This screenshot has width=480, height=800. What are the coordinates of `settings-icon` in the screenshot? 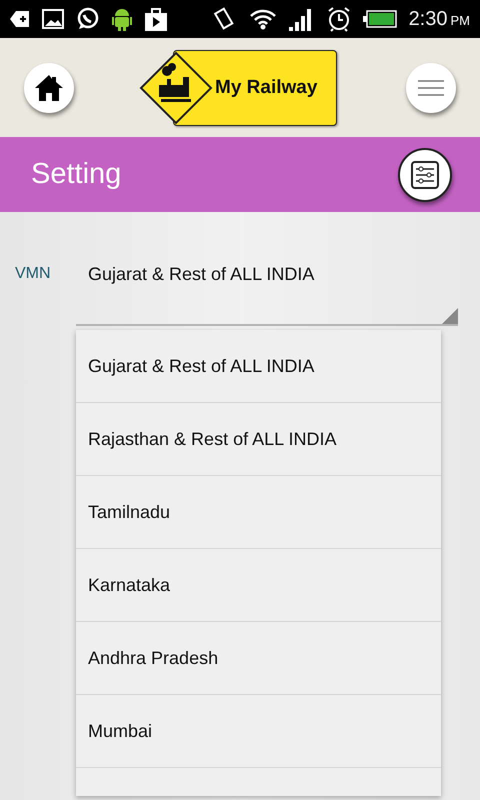 It's located at (425, 175).